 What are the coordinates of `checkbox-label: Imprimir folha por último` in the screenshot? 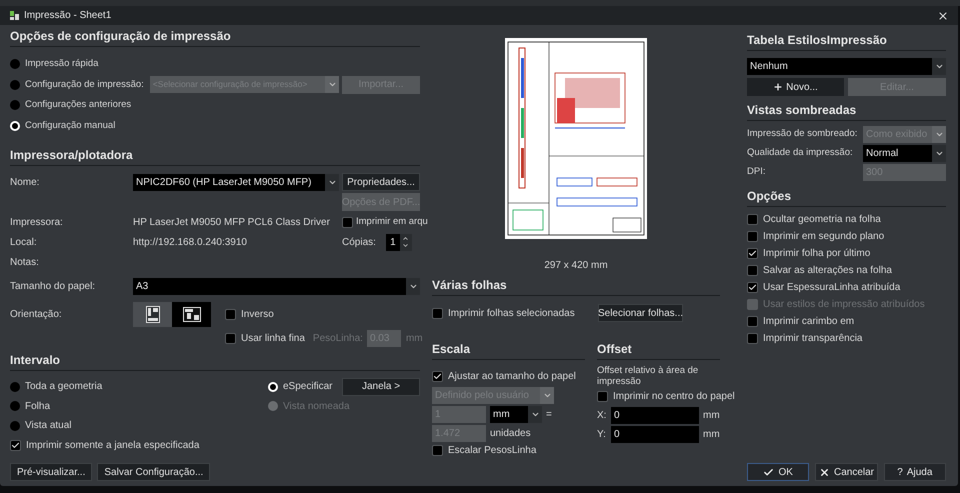 It's located at (816, 254).